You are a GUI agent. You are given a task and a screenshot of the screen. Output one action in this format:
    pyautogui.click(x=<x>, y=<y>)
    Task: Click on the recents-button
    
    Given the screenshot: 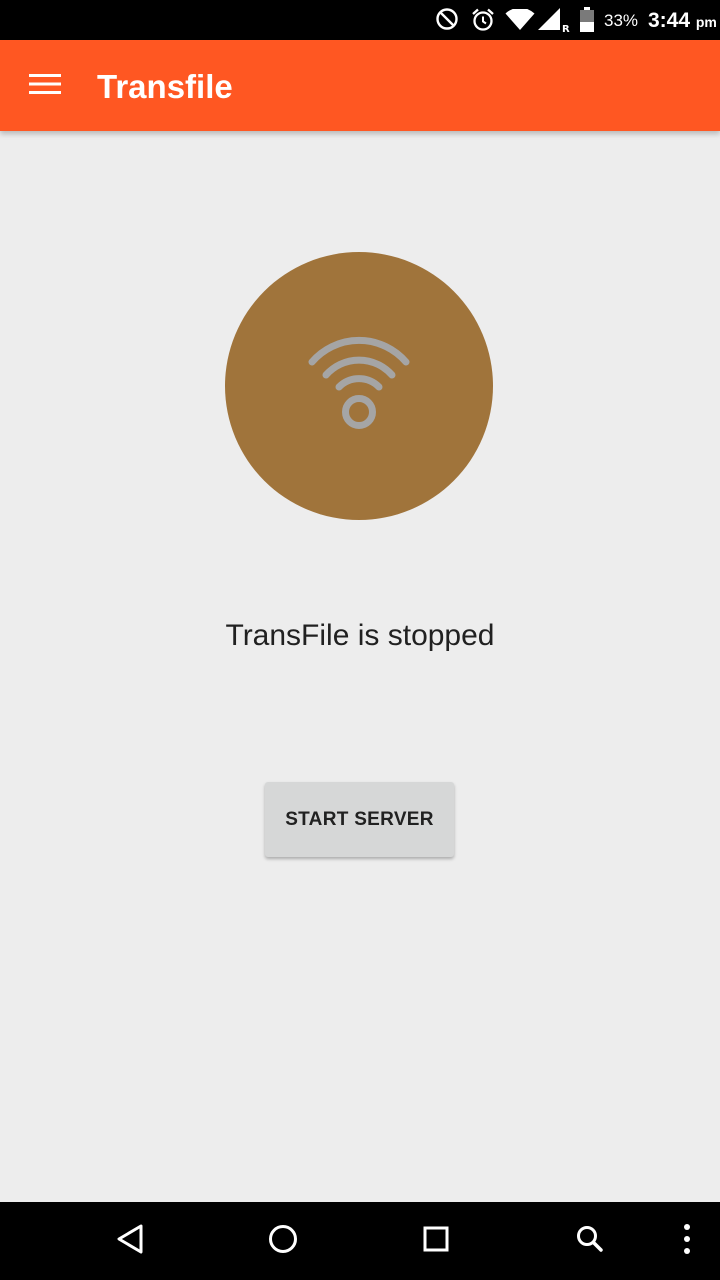 What is the action you would take?
    pyautogui.click(x=436, y=1241)
    